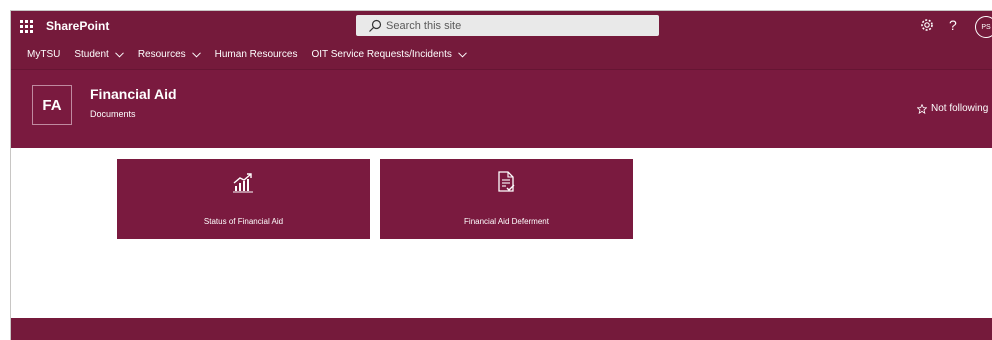 The height and width of the screenshot is (340, 992). What do you see at coordinates (983, 27) in the screenshot?
I see `avatar: PS` at bounding box center [983, 27].